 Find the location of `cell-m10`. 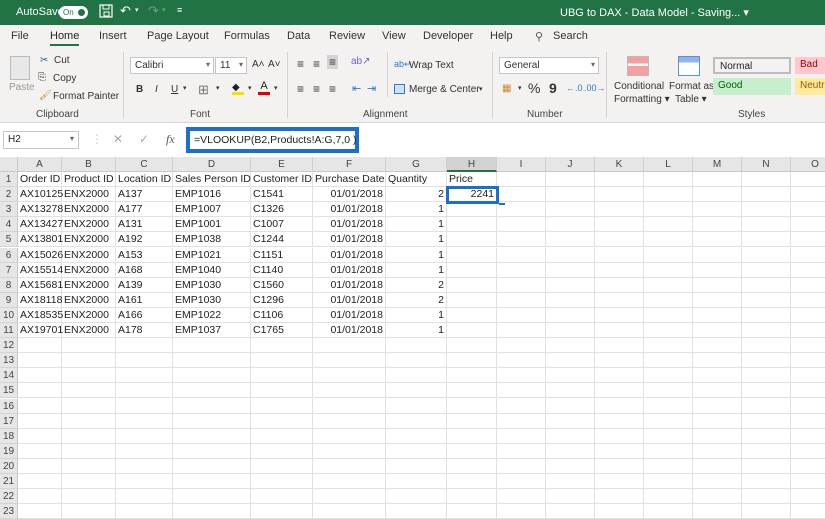

cell-m10 is located at coordinates (717, 315).